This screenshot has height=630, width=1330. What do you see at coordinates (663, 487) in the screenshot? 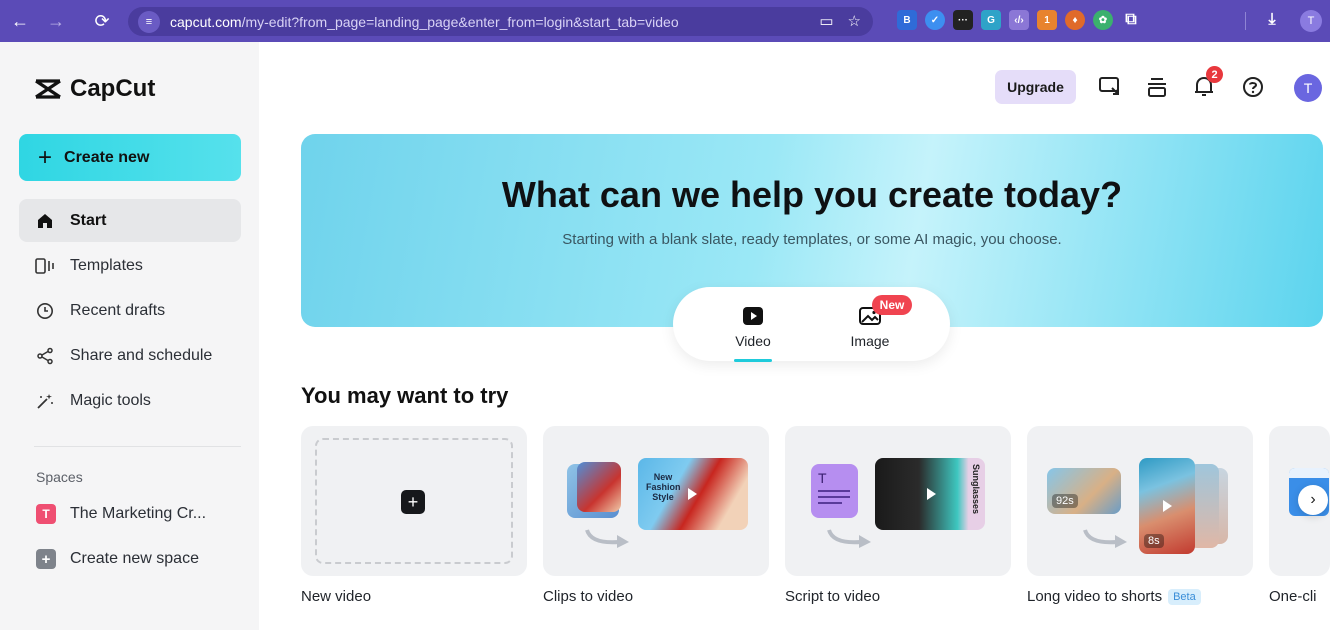
I see `thumbnail-text: New Fashion Style` at bounding box center [663, 487].